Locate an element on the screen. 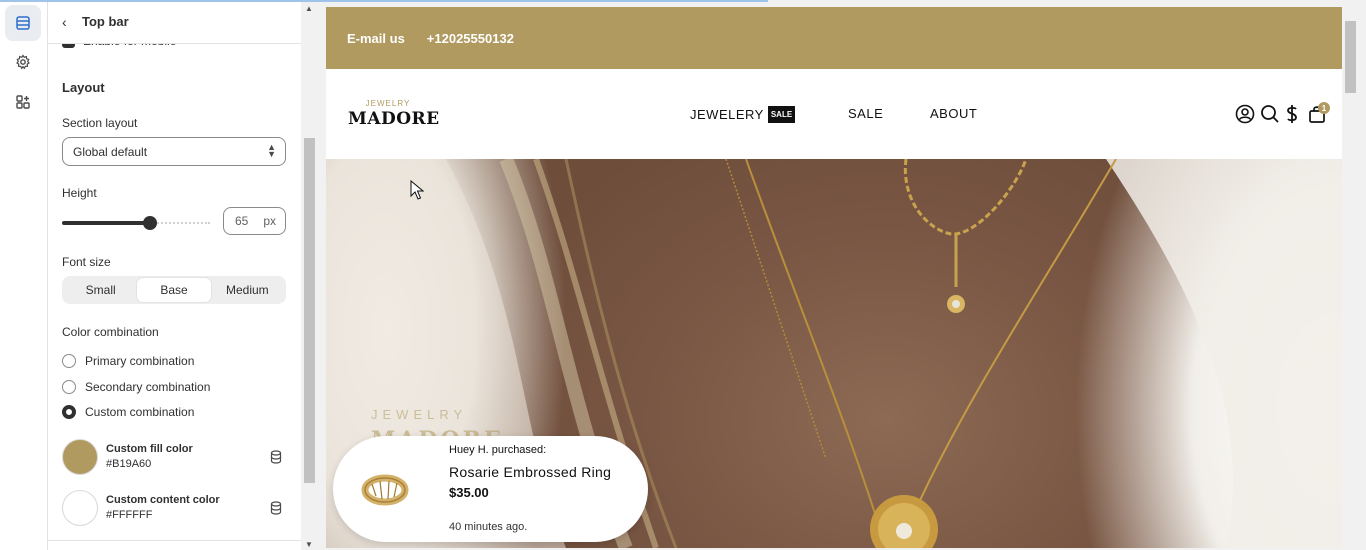 The image size is (1366, 550). loading-bar is located at coordinates (384, 1).